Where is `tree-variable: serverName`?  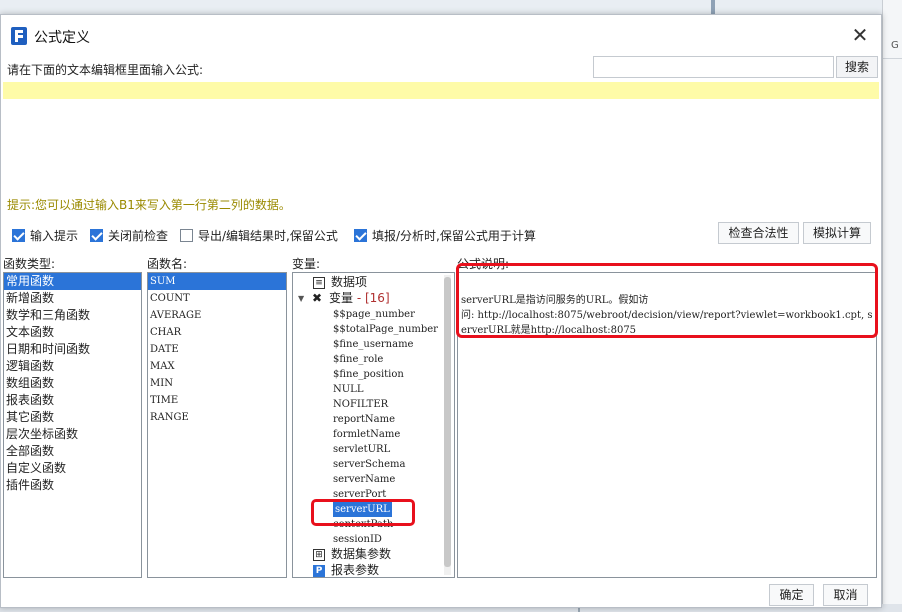
tree-variable: serverName is located at coordinates (364, 479).